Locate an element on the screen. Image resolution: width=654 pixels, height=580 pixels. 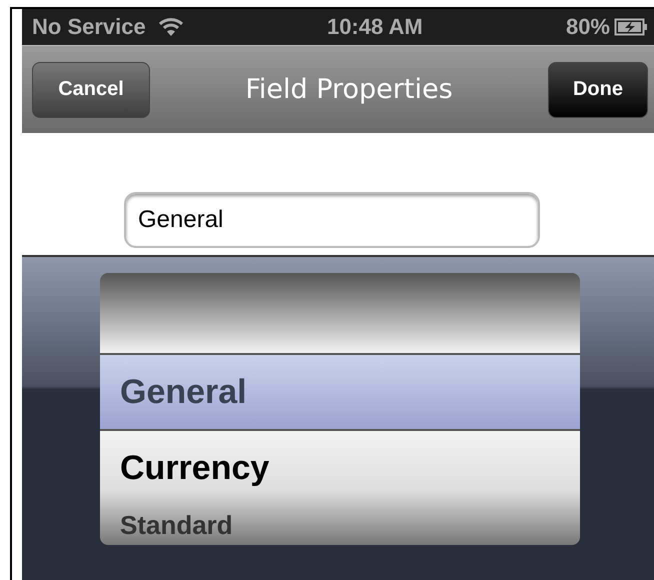
picker-option: Standard is located at coordinates (340, 525).